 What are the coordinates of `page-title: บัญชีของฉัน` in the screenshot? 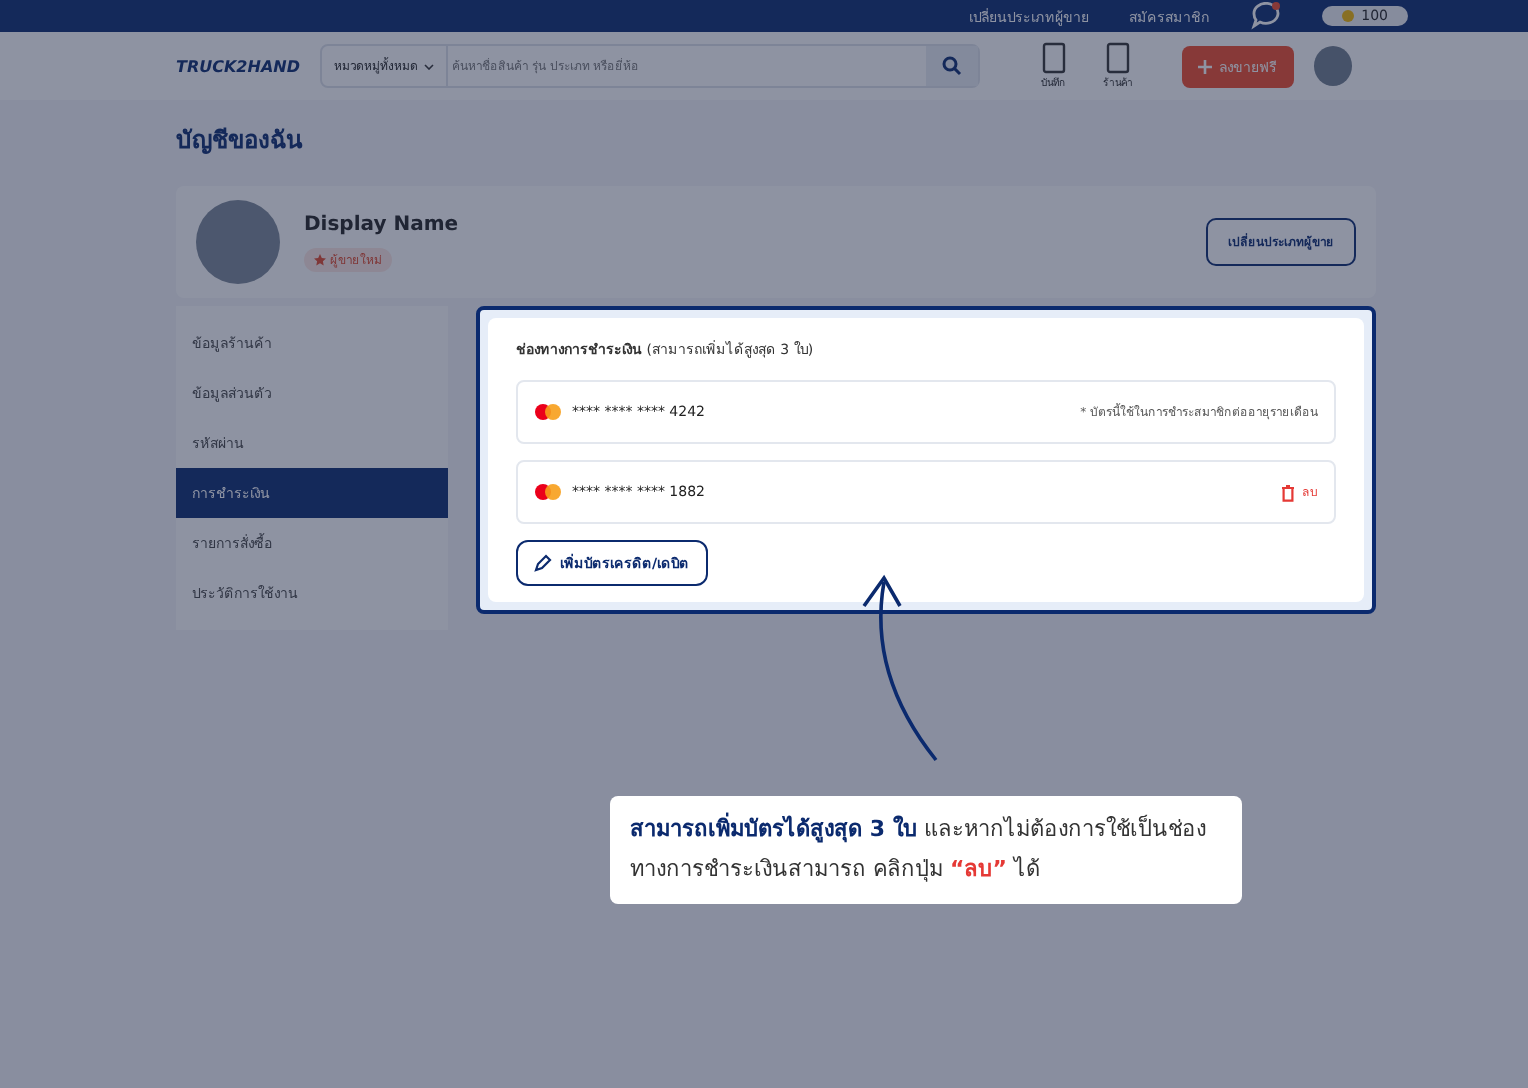 It's located at (240, 141).